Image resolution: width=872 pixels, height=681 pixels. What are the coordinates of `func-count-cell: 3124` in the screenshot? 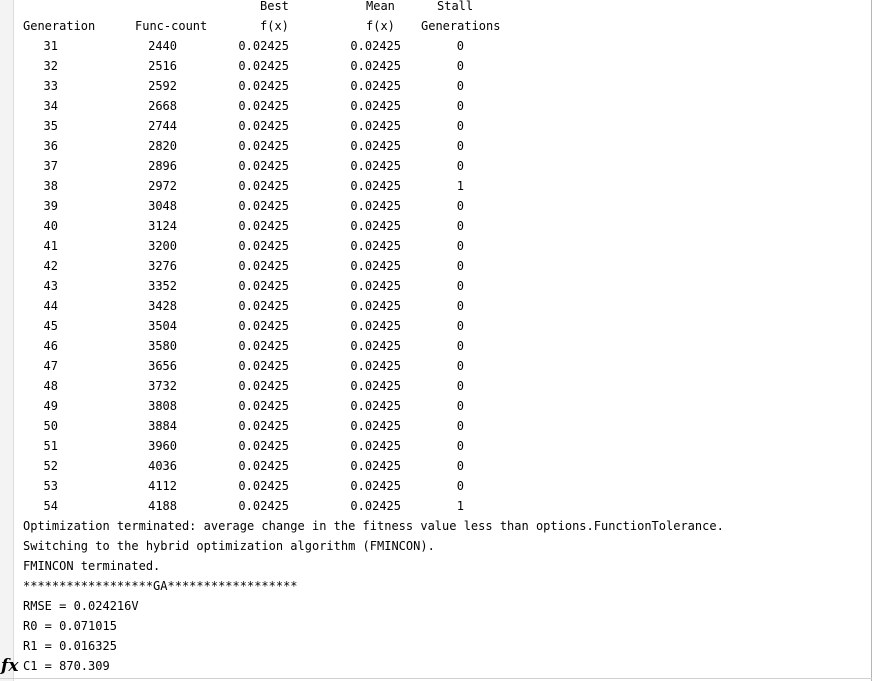 It's located at (162, 226).